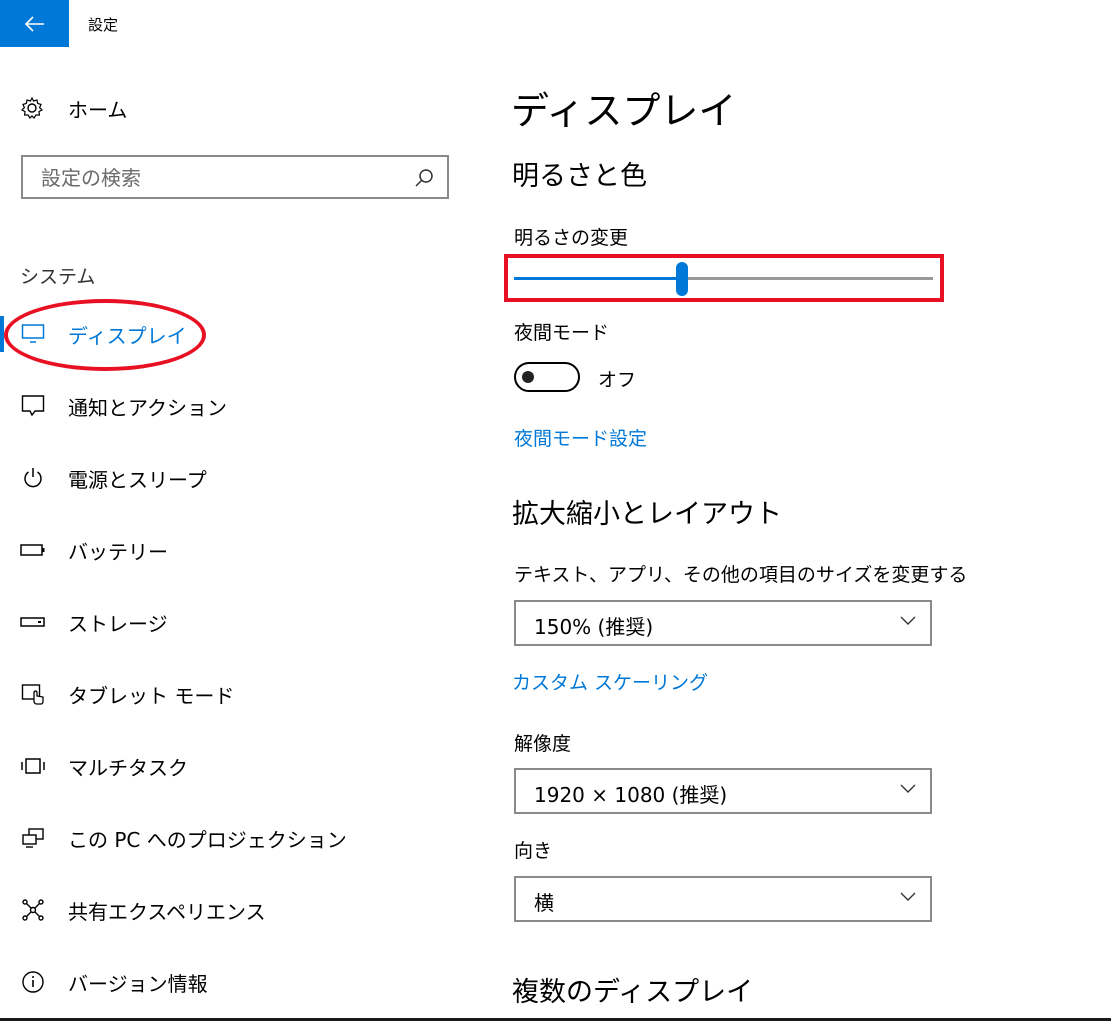 The width and height of the screenshot is (1111, 1021). I want to click on sidebar-item-battery: バッテリー, so click(225, 550).